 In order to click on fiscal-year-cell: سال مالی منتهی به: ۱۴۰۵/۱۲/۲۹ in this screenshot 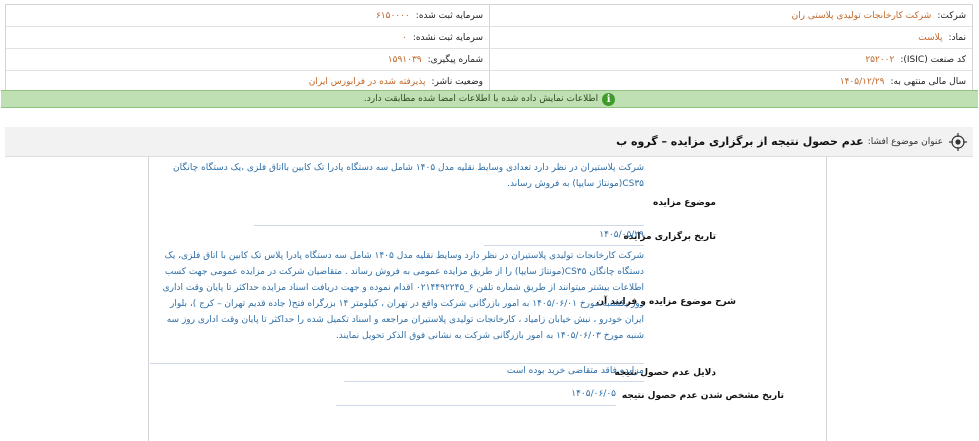, I will do `click(730, 81)`.